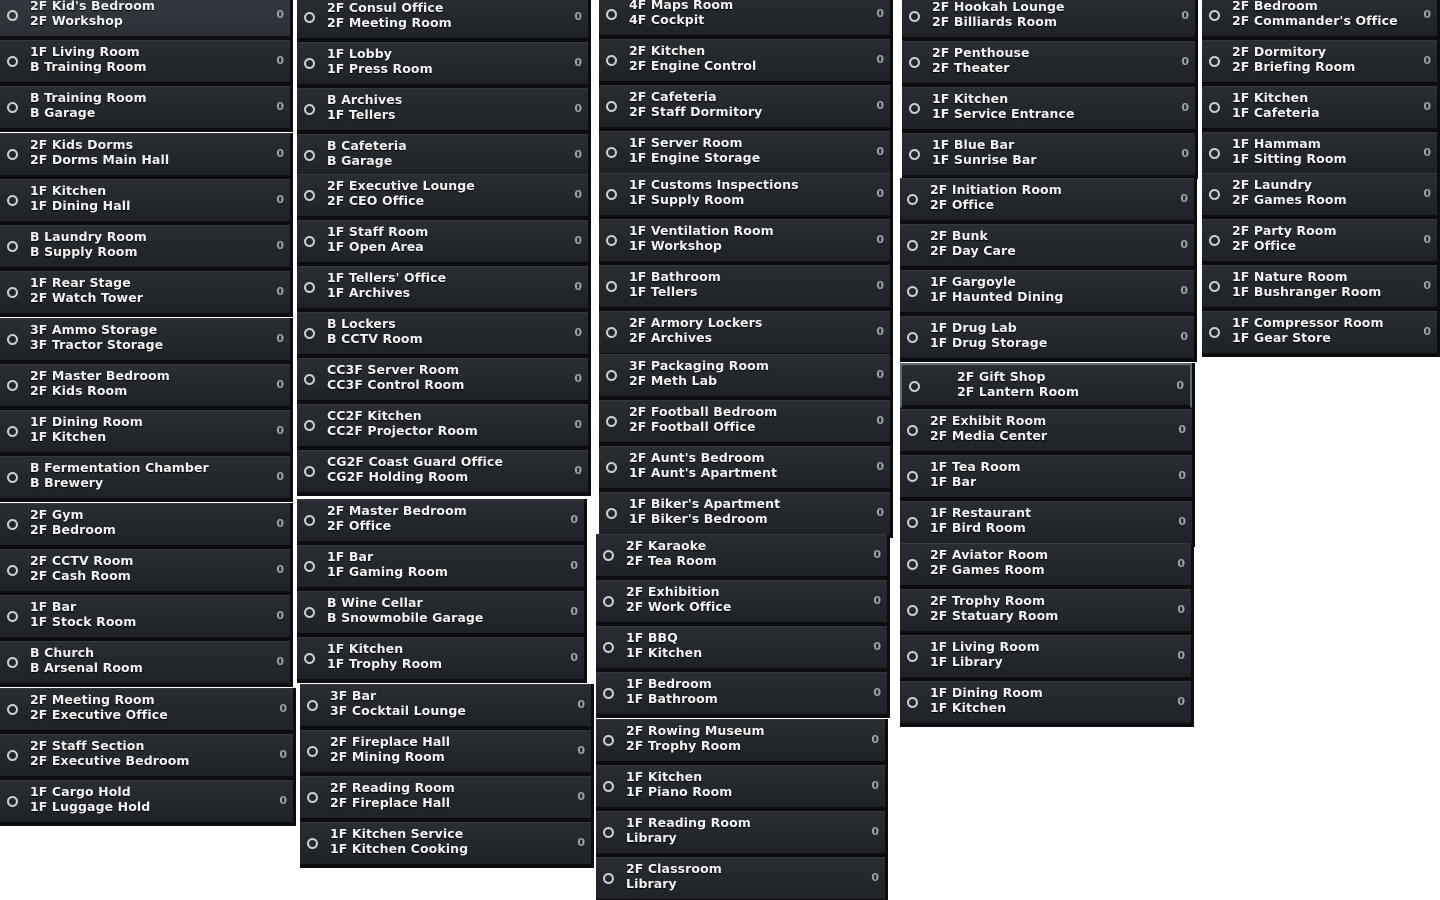 The height and width of the screenshot is (900, 1440). Describe the element at coordinates (1048, 156) in the screenshot. I see `room-option: 1F Blue Bar 1F Sunrise Bar 0` at that location.